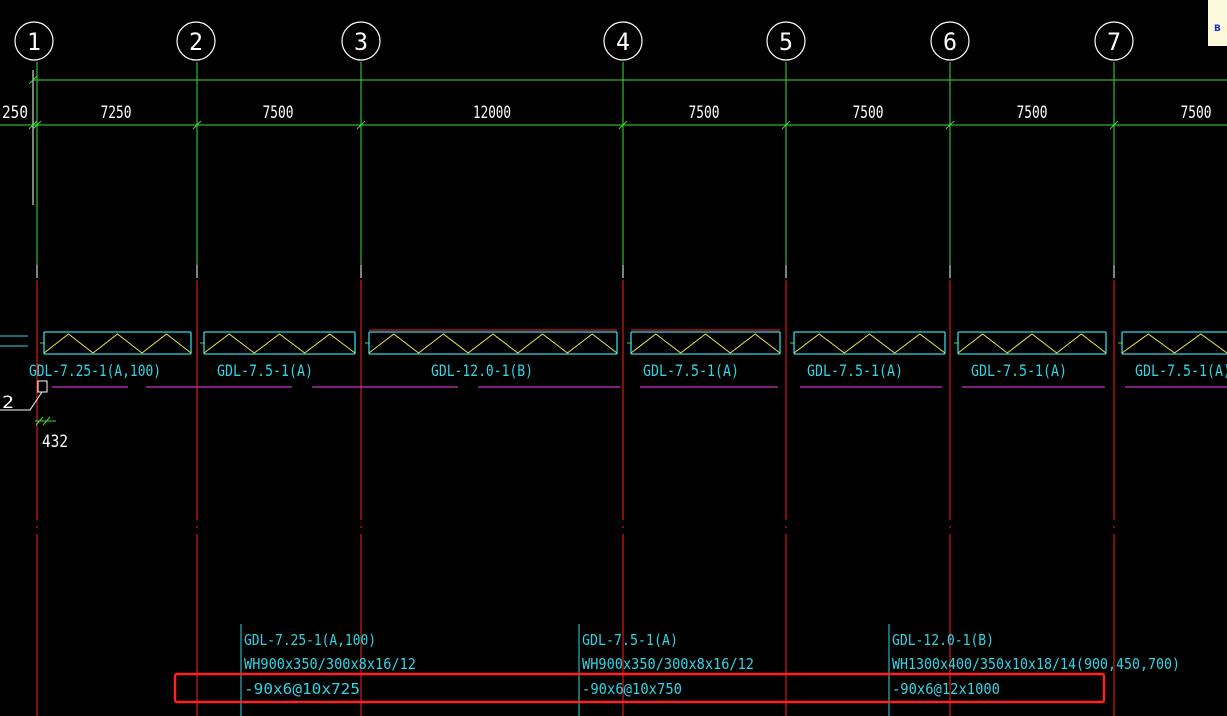 The image size is (1227, 716). I want to click on axis-bubble-label: 3, so click(361, 42).